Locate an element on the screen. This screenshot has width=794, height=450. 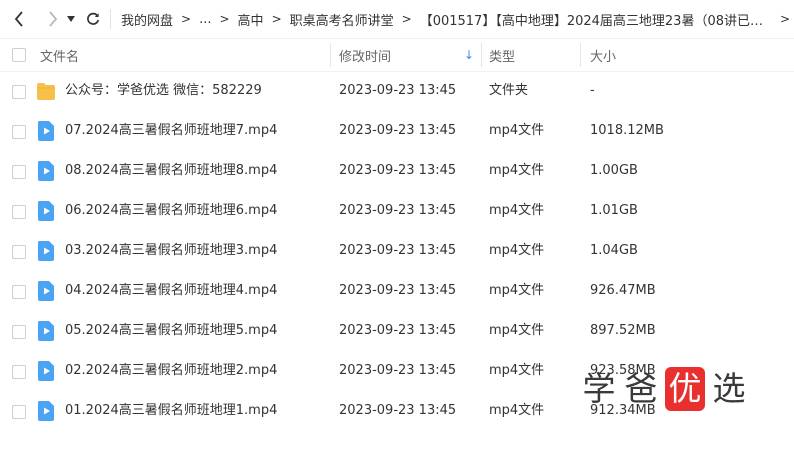
file-name: 07.2024高三暑假名师班地理7.mp4 is located at coordinates (171, 131).